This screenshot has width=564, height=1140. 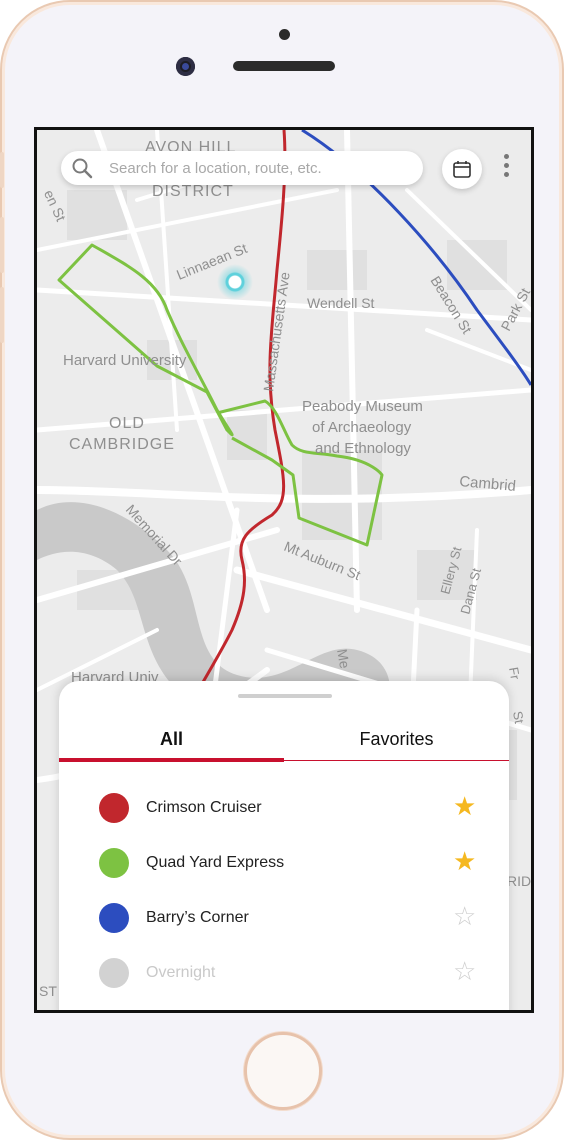 What do you see at coordinates (363, 448) in the screenshot?
I see `map-label-peabody-3: and Ethnology` at bounding box center [363, 448].